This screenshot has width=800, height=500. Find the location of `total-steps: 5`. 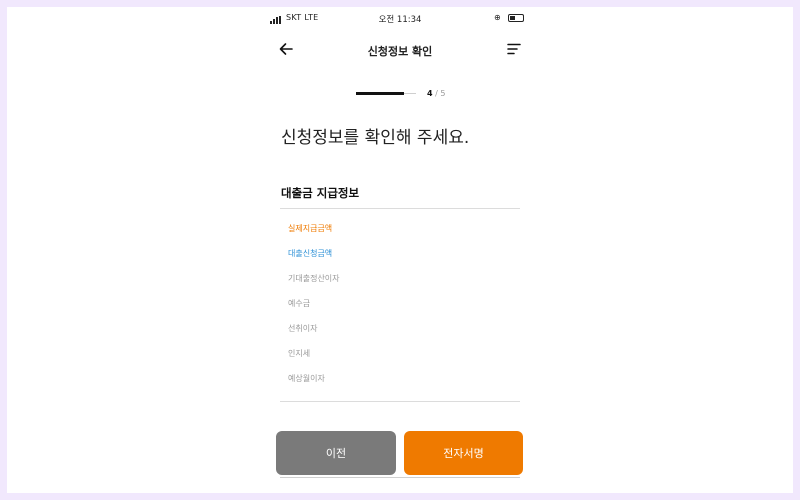

total-steps: 5 is located at coordinates (443, 93).